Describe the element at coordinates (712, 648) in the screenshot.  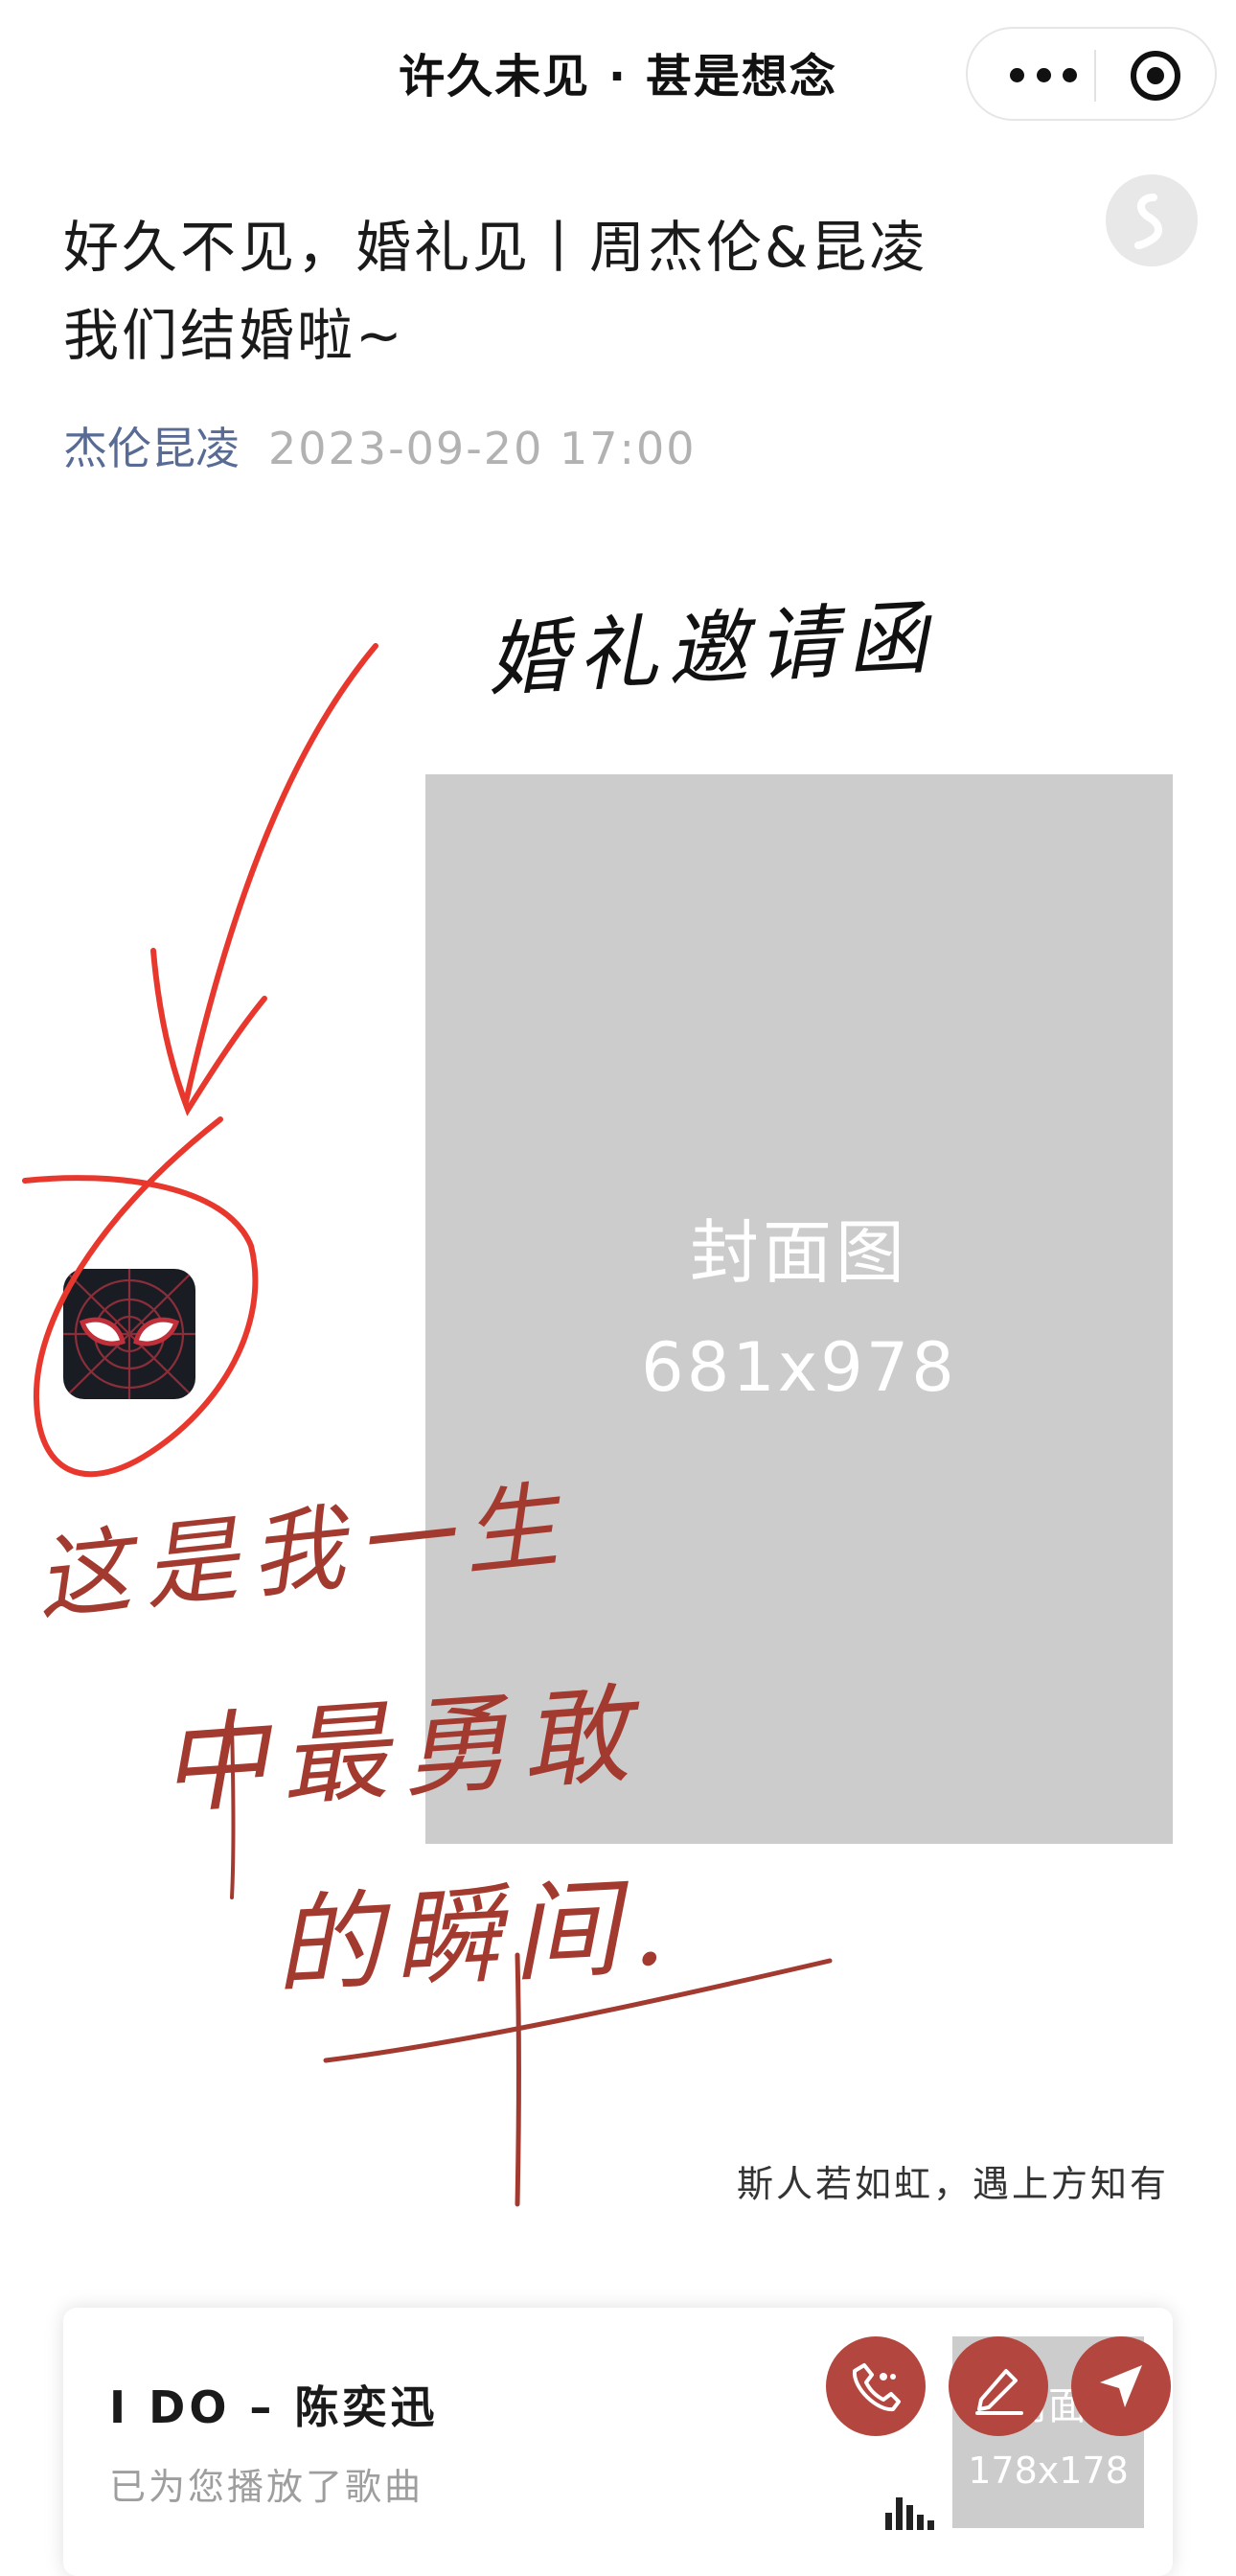
I see `handwriting-invitation: 婚礼邀请函` at that location.